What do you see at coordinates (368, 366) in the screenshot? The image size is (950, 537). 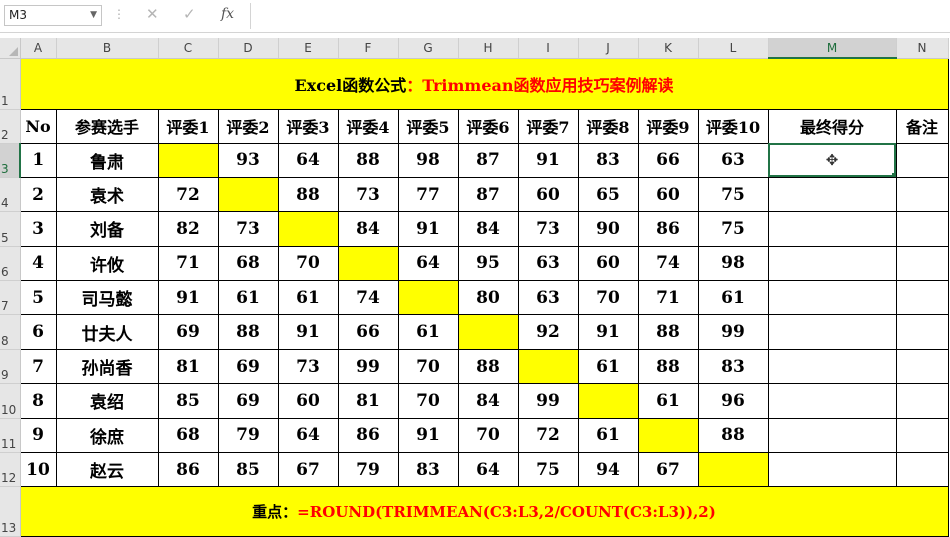 I see `score-cell: 99` at bounding box center [368, 366].